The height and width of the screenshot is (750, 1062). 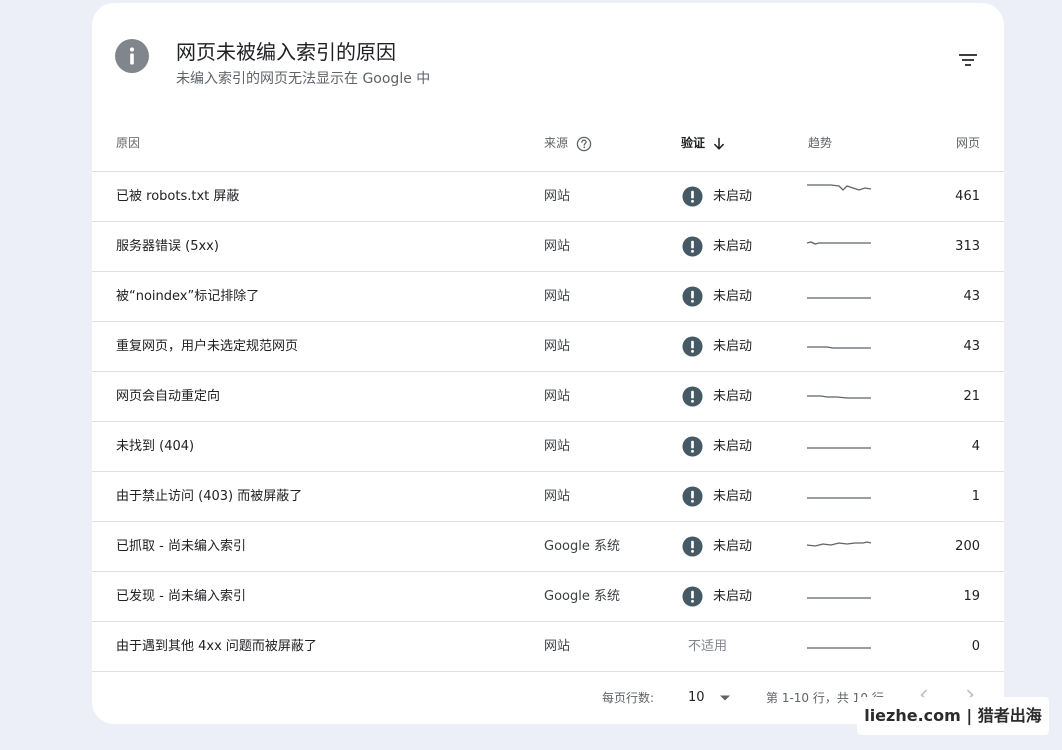 What do you see at coordinates (709, 698) in the screenshot?
I see `rows-per-page-select: 10` at bounding box center [709, 698].